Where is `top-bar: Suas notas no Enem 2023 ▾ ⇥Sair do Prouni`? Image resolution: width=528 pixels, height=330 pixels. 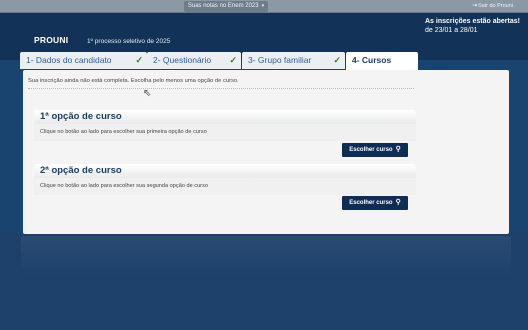 top-bar: Suas notas no Enem 2023 ▾ ⇥Sair do Prouni is located at coordinates (264, 6).